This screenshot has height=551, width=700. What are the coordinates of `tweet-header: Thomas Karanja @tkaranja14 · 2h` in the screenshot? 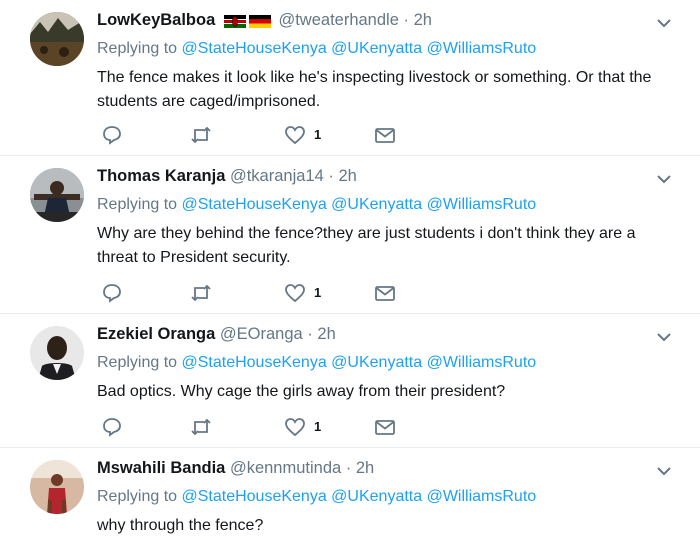 It's located at (227, 176).